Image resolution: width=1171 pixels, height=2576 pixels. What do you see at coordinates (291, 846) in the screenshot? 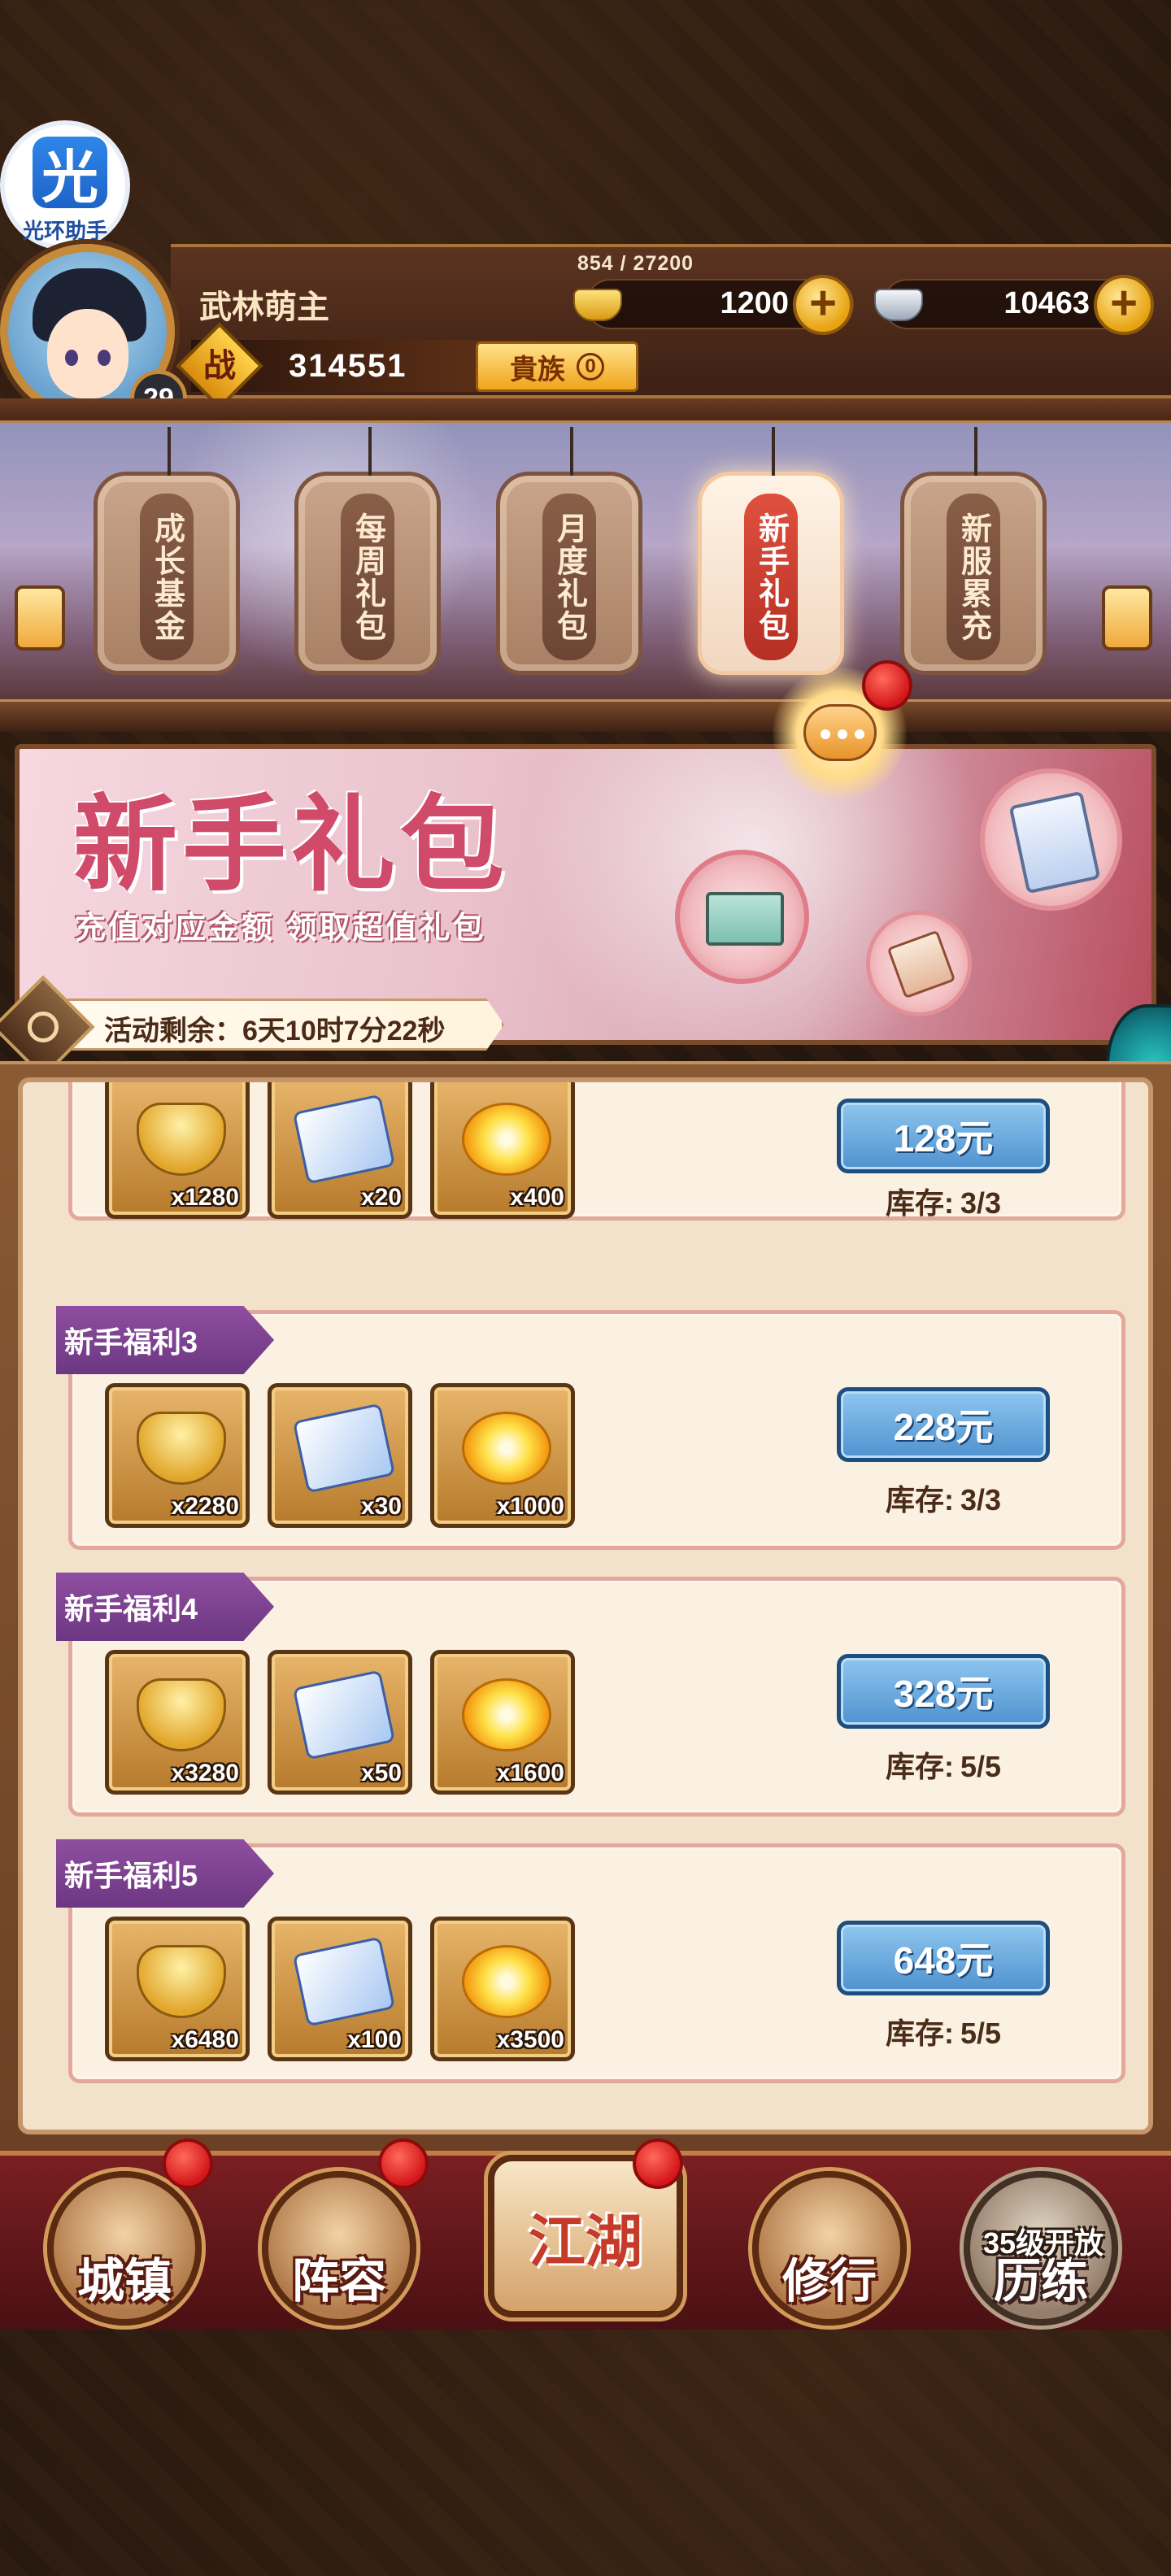
I see `banner-title: 新手礼包` at bounding box center [291, 846].